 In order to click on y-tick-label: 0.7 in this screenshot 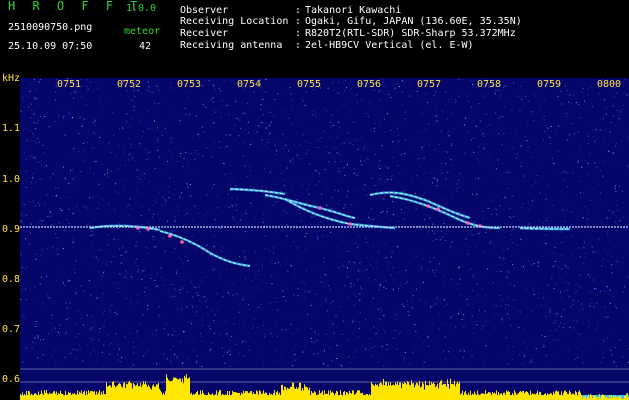, I will do `click(11, 329)`.